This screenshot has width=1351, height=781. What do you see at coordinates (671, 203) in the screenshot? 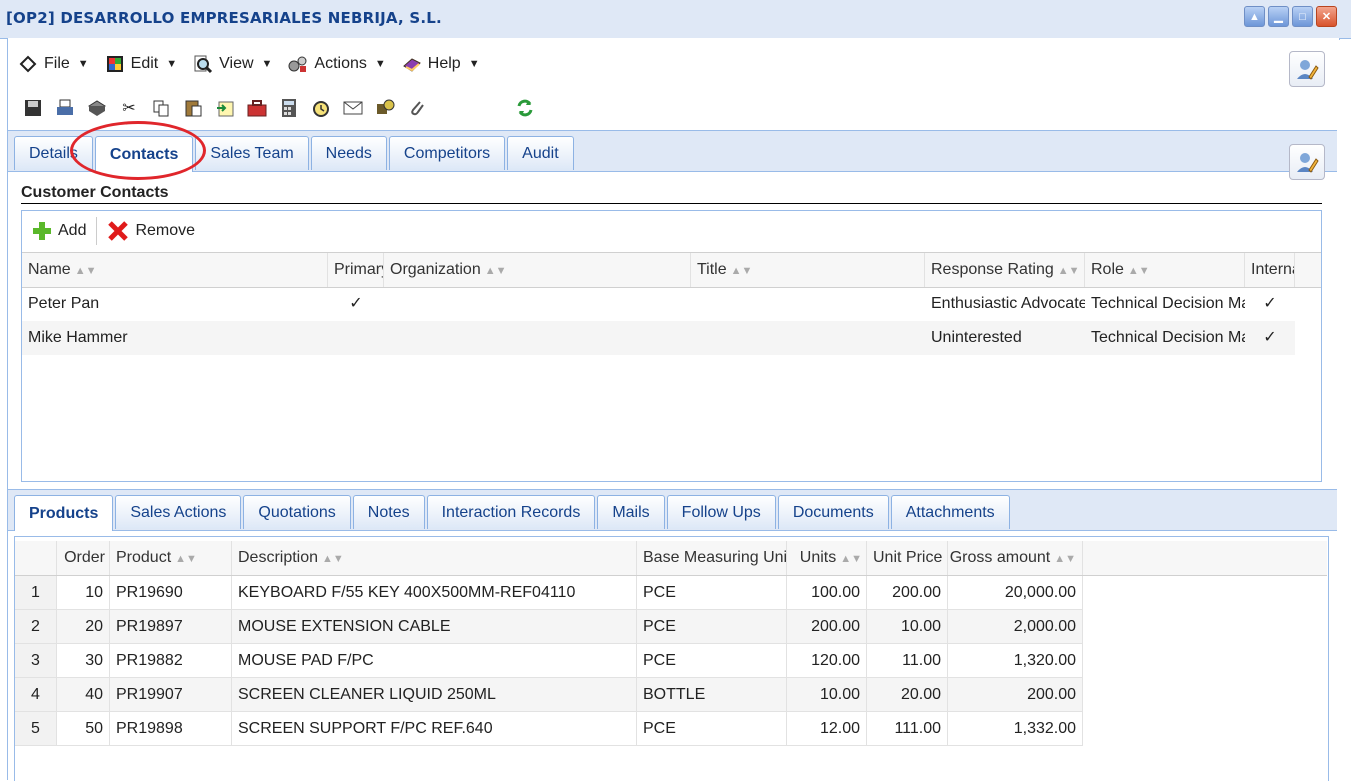
I see `divider` at bounding box center [671, 203].